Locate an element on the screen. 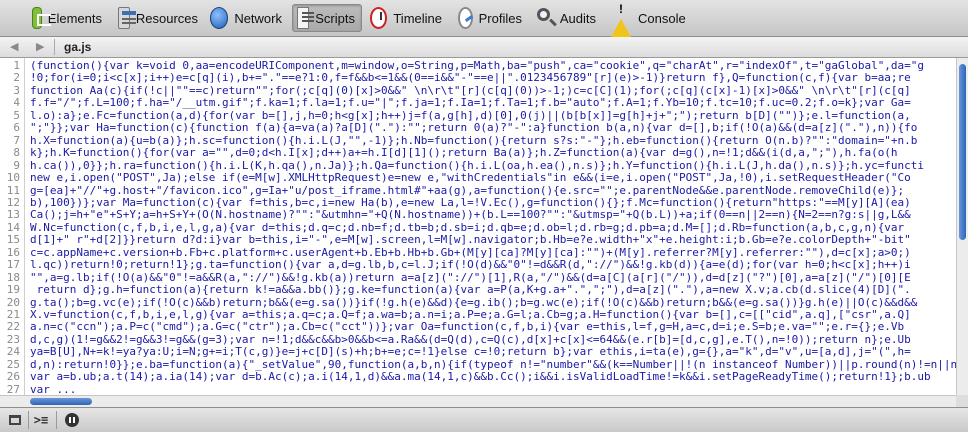  console-toggle-icon: >≡ is located at coordinates (41, 420).